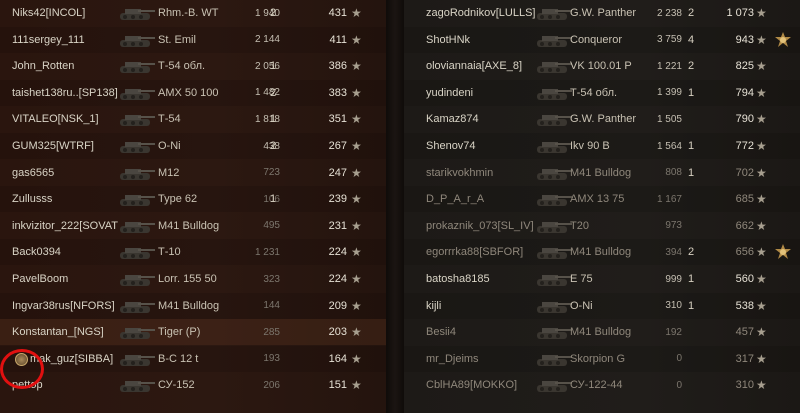  Describe the element at coordinates (669, 40) in the screenshot. I see `damage-value: 3 759` at that location.